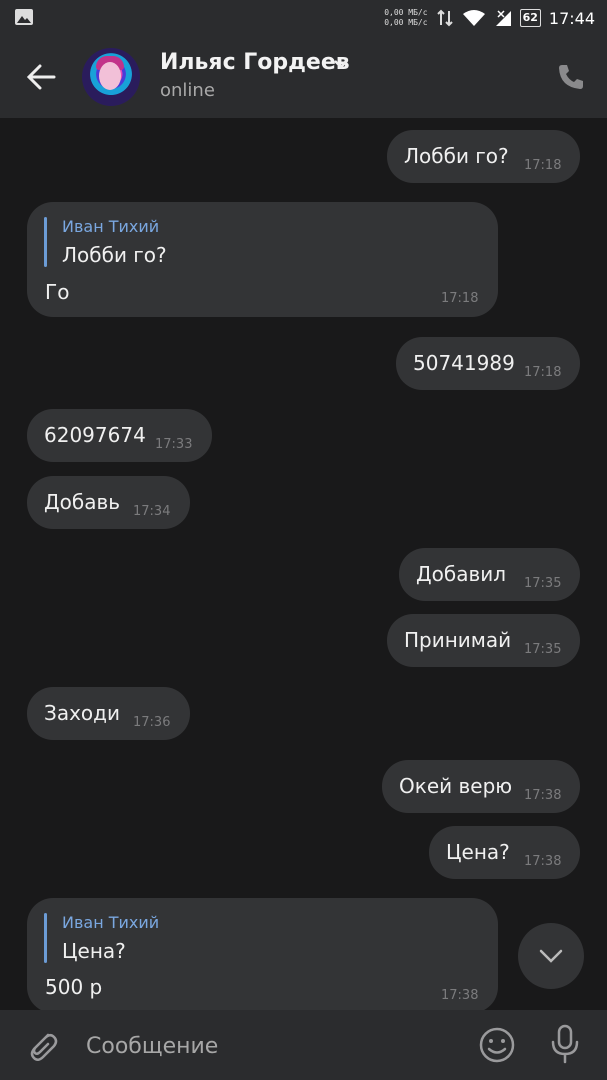 The height and width of the screenshot is (1080, 607). What do you see at coordinates (74, 987) in the screenshot?
I see `message-text: 500 р` at bounding box center [74, 987].